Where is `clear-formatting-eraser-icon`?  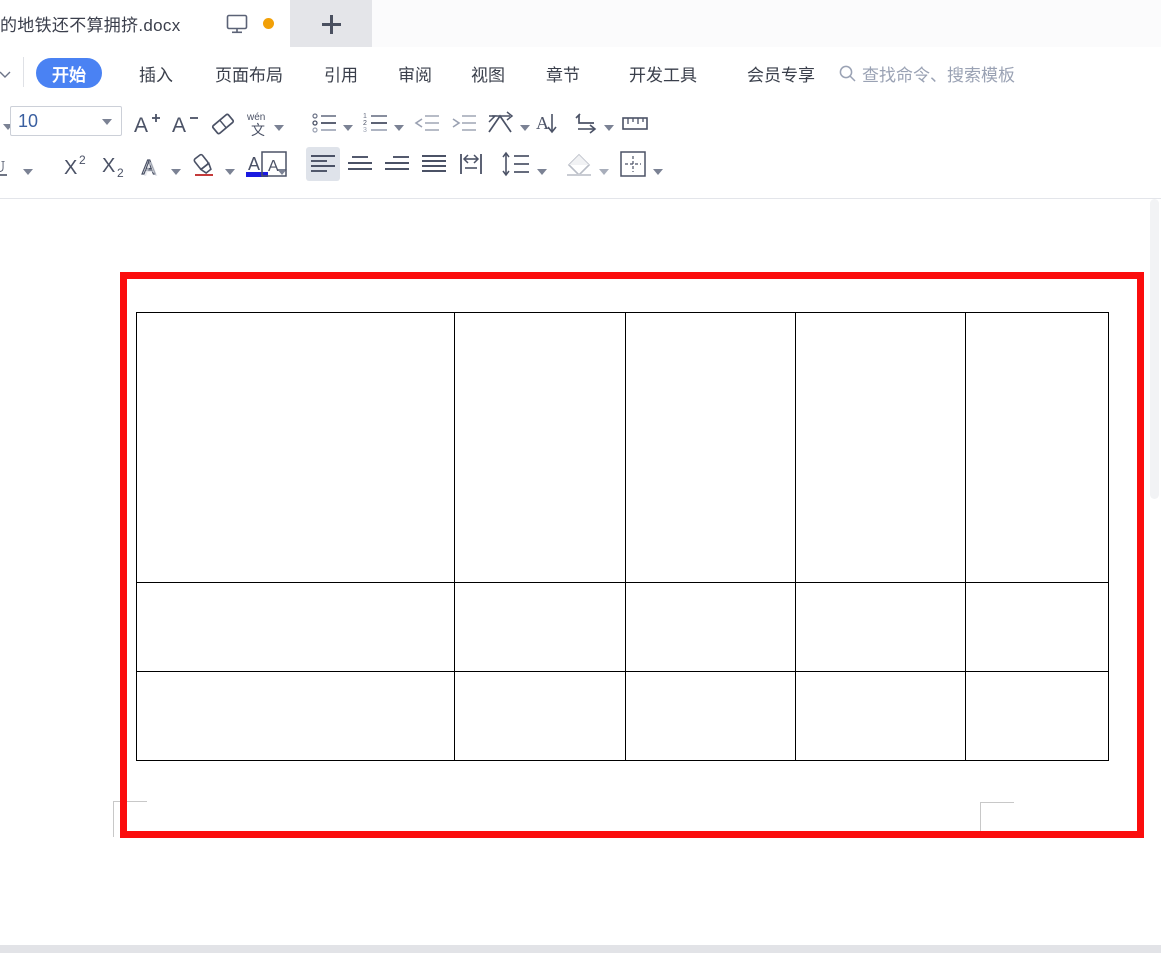
clear-formatting-eraser-icon is located at coordinates (223, 123).